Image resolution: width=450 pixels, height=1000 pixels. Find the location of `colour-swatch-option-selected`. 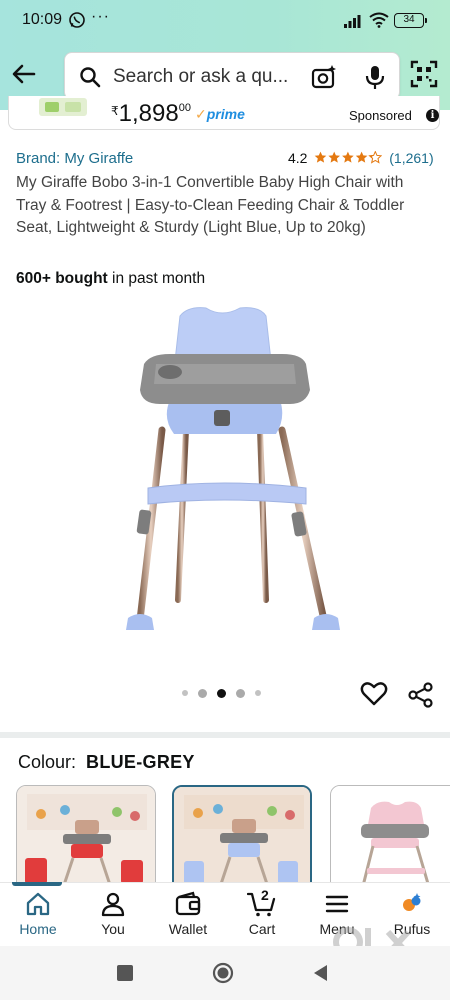

colour-swatch-option-selected is located at coordinates (242, 840).